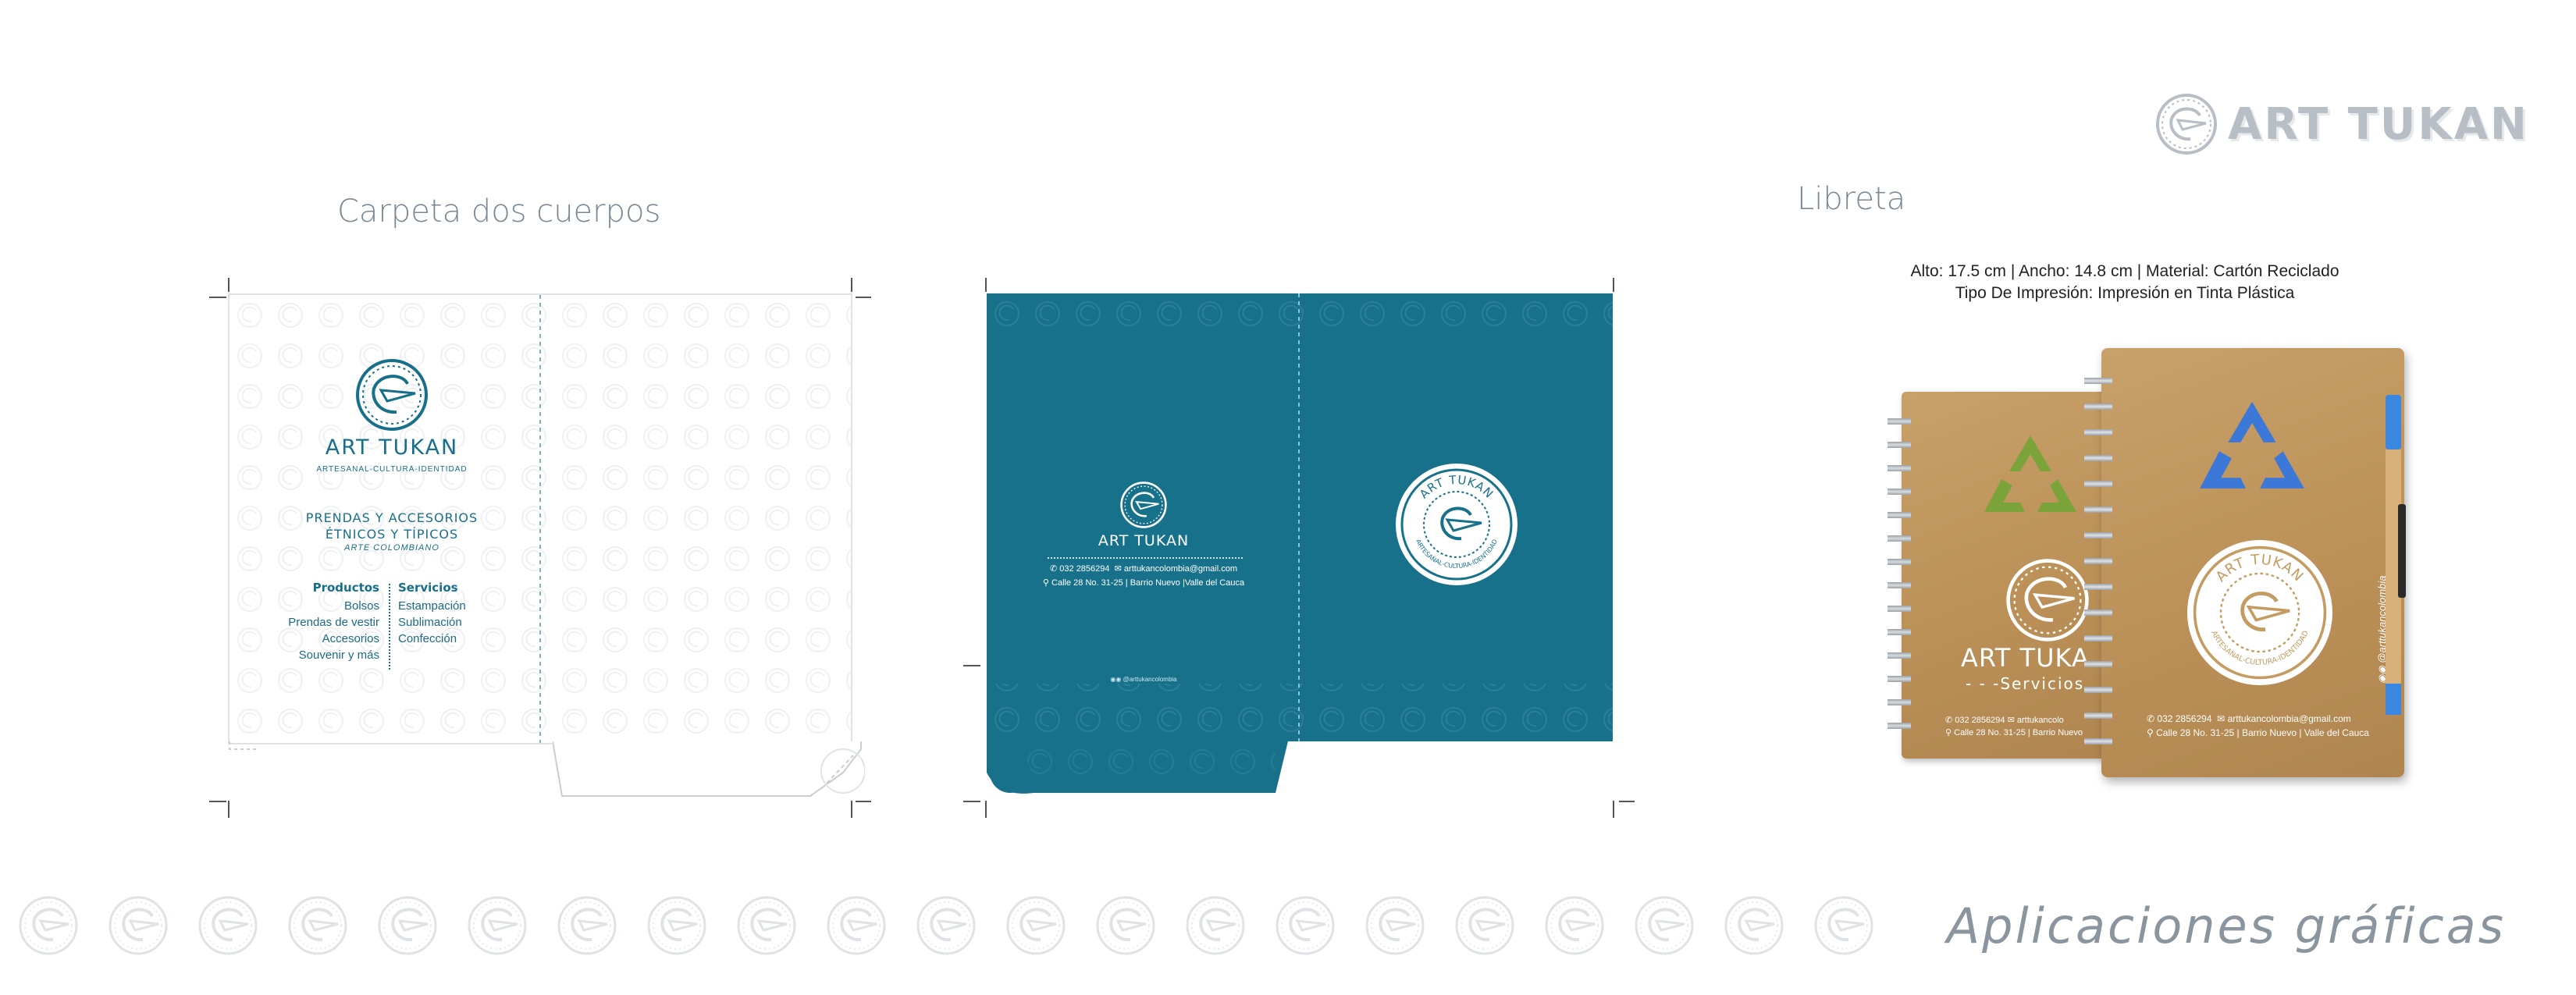 Image resolution: width=2576 pixels, height=995 pixels. I want to click on folder-front-brand: ART TUKAN, so click(392, 448).